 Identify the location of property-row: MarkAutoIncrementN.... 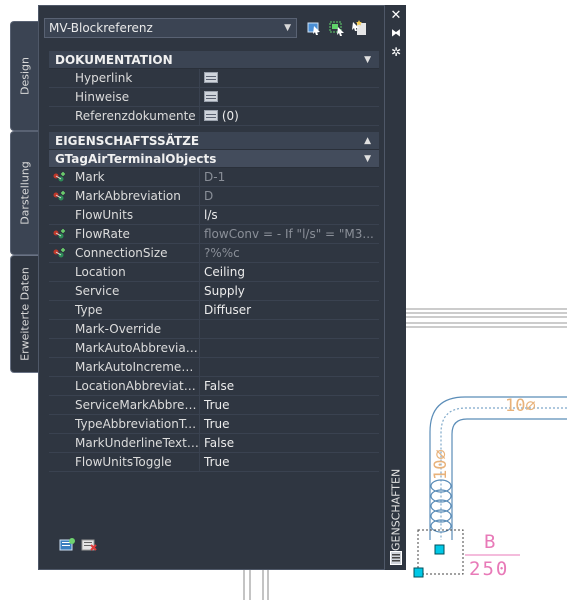
(214, 367).